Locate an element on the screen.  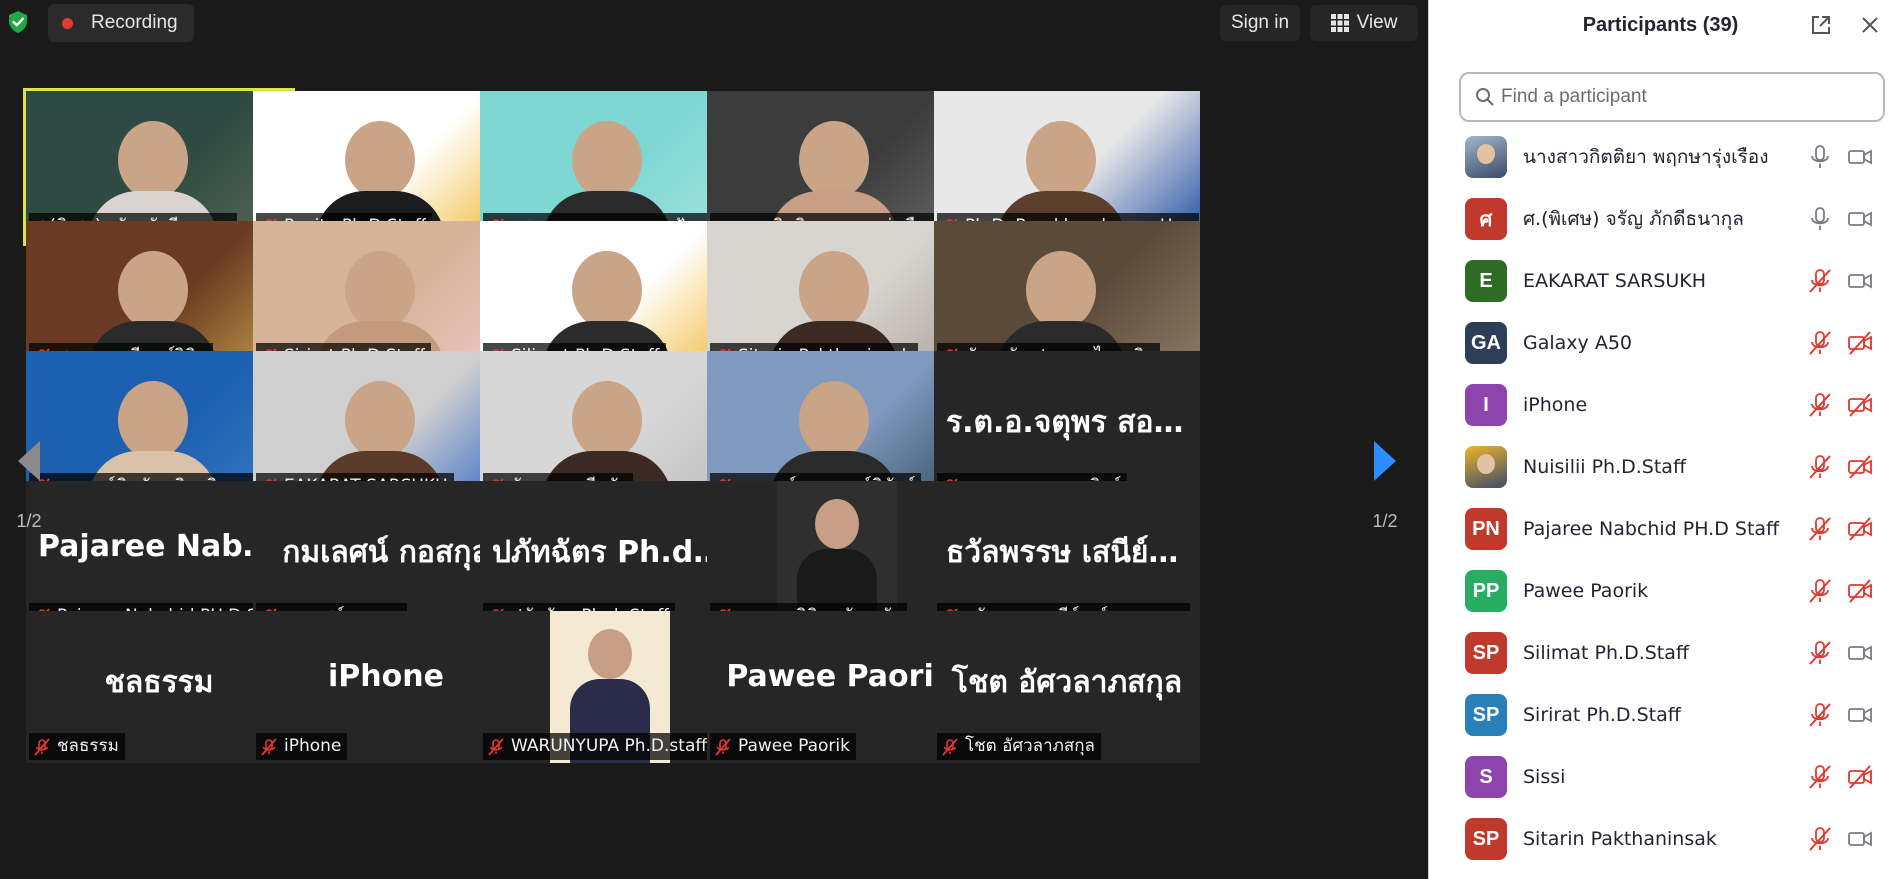
participant-row: PP Pawee Paorik is located at coordinates (1660, 591).